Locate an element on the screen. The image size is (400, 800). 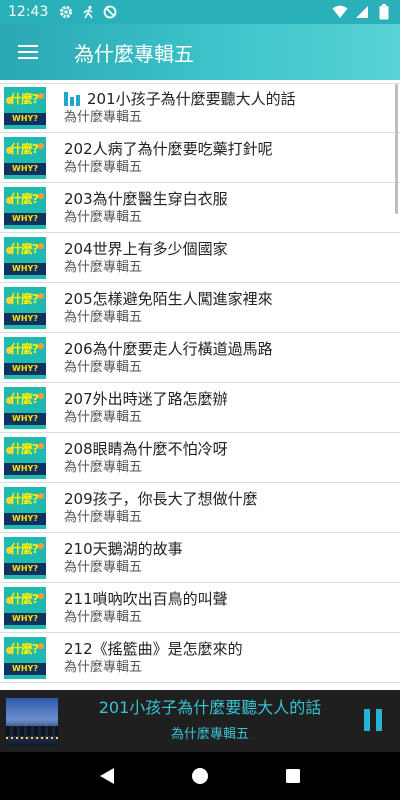
list-item: 什麼? WHY? 212《搖籃曲》是怎麼來的 為什麼專輯五 is located at coordinates (200, 658).